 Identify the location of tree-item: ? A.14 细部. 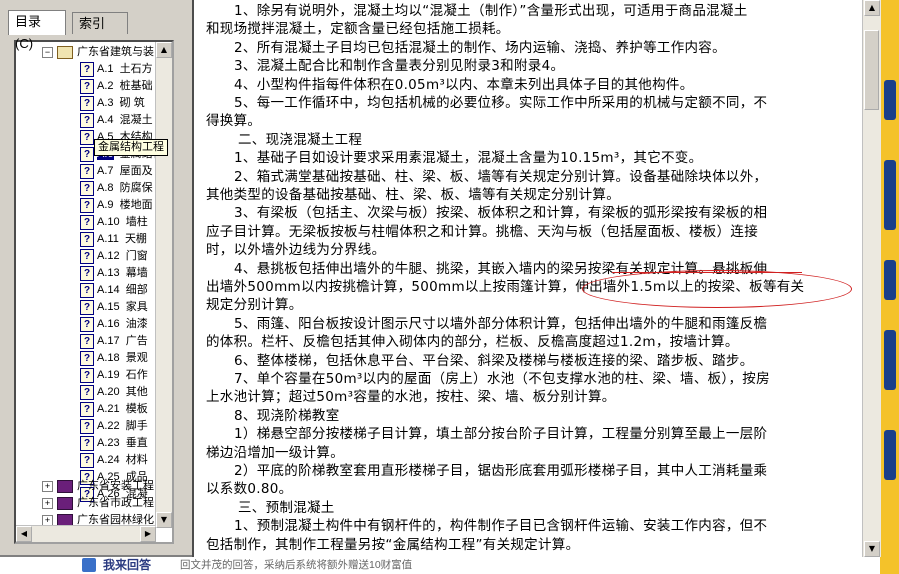
(114, 290).